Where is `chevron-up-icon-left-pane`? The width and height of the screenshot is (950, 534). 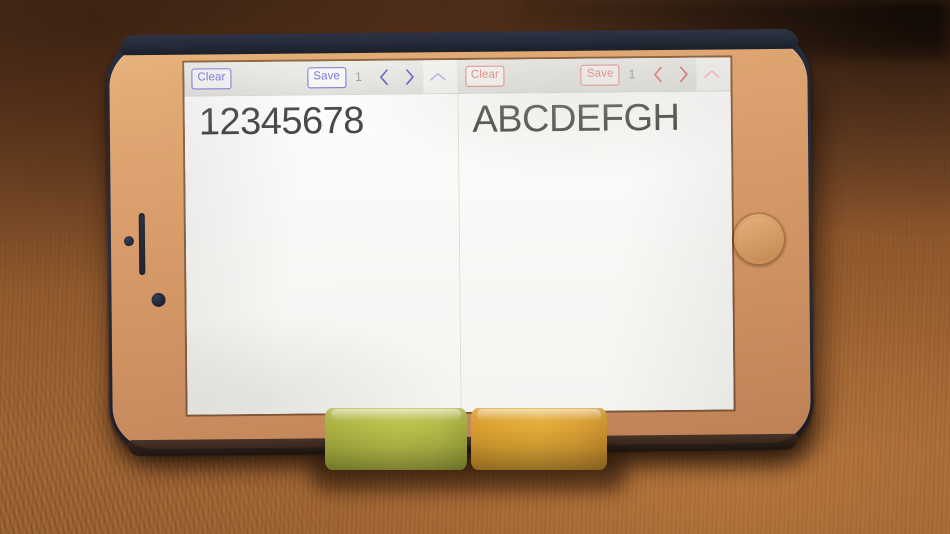
chevron-up-icon-left-pane is located at coordinates (438, 76).